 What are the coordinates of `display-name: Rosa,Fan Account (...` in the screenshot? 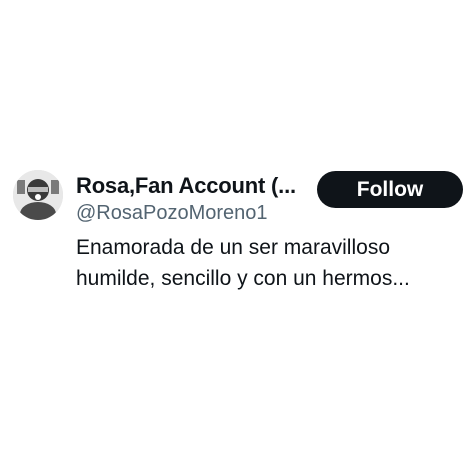 It's located at (186, 186).